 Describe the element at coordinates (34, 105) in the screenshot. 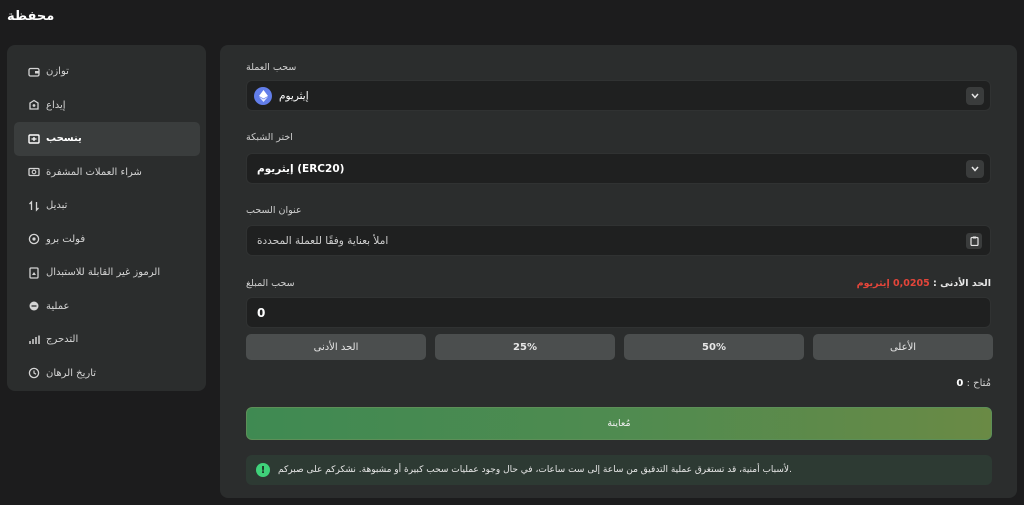

I see `deposit-icon` at that location.